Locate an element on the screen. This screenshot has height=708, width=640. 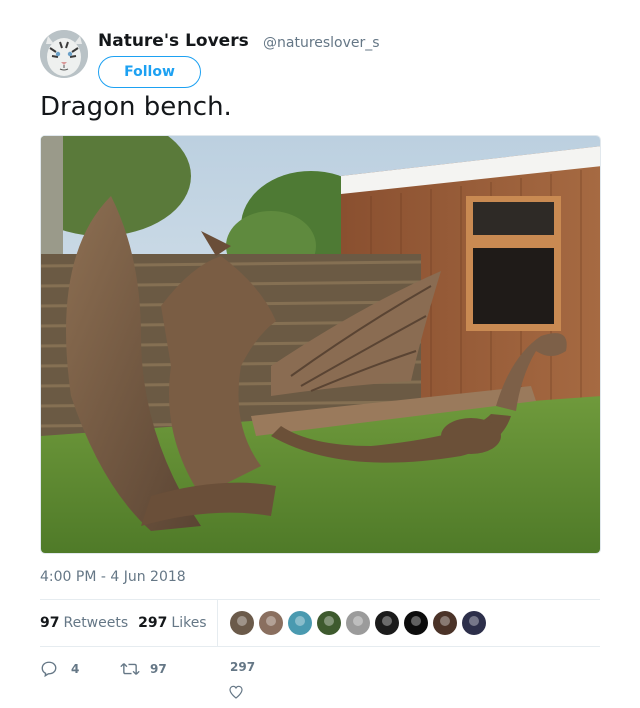
divider-bottom is located at coordinates (320, 646).